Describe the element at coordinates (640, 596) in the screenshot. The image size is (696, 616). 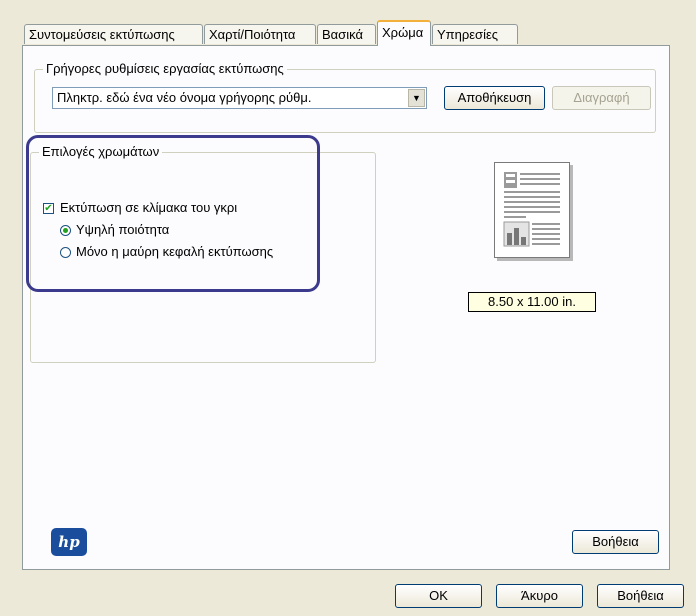
I see `help-button: Βοήθεια` at that location.